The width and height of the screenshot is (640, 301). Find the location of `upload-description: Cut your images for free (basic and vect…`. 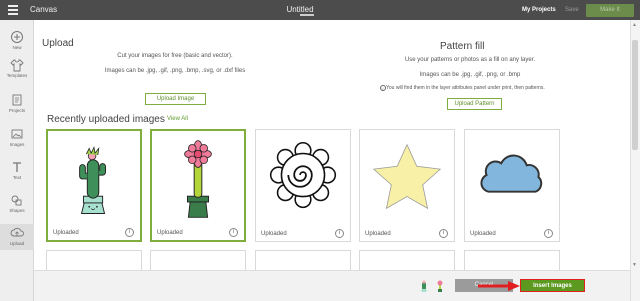

upload-description: Cut your images for free (basic and vect… is located at coordinates (175, 56).